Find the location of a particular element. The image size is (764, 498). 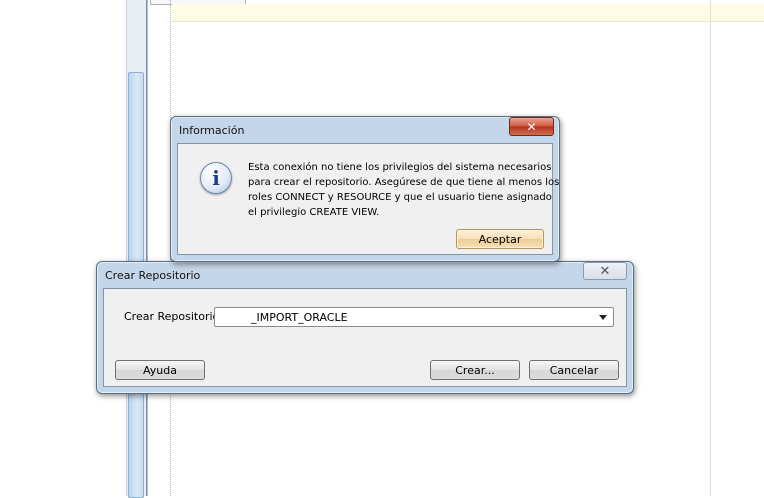

dialog-title: Información is located at coordinates (212, 130).